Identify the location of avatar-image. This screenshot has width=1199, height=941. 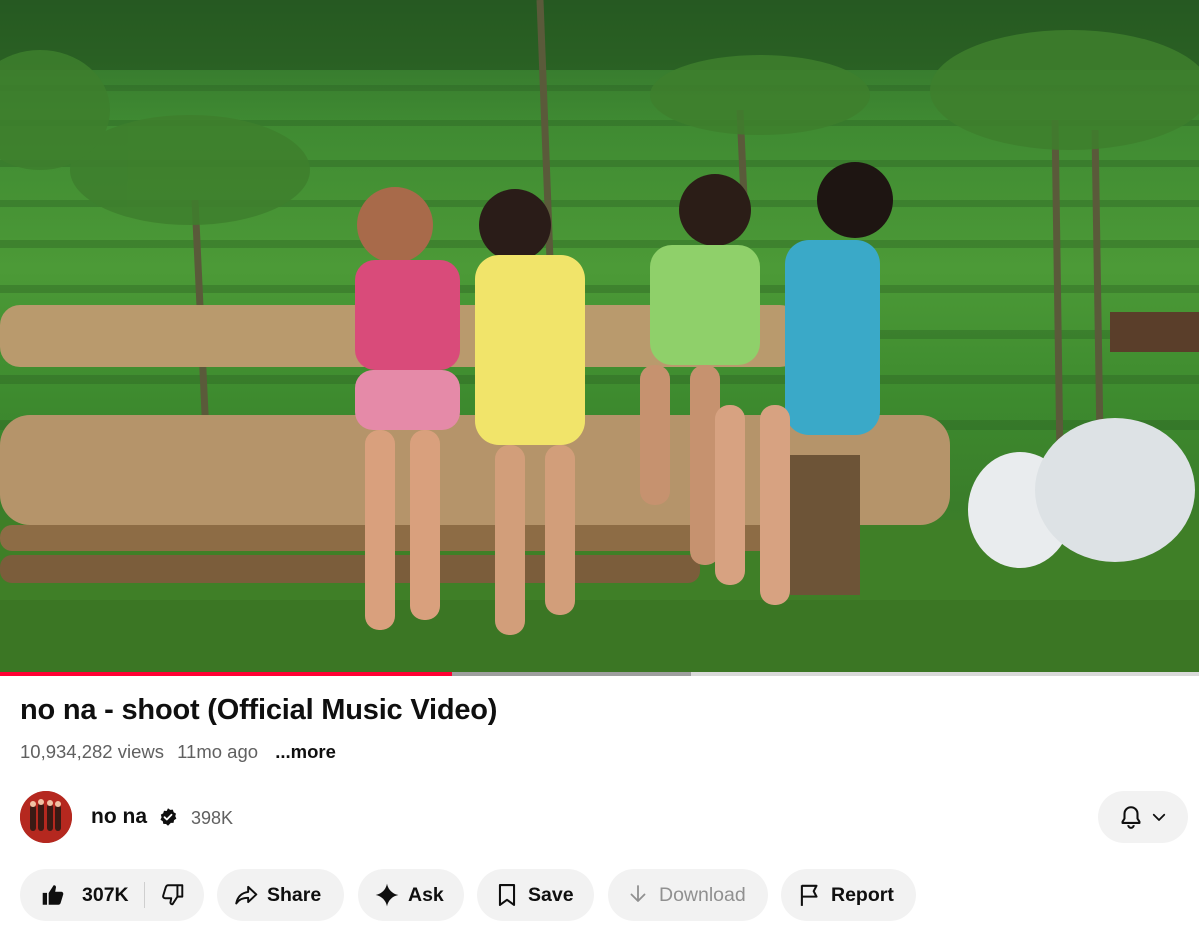
(46, 817).